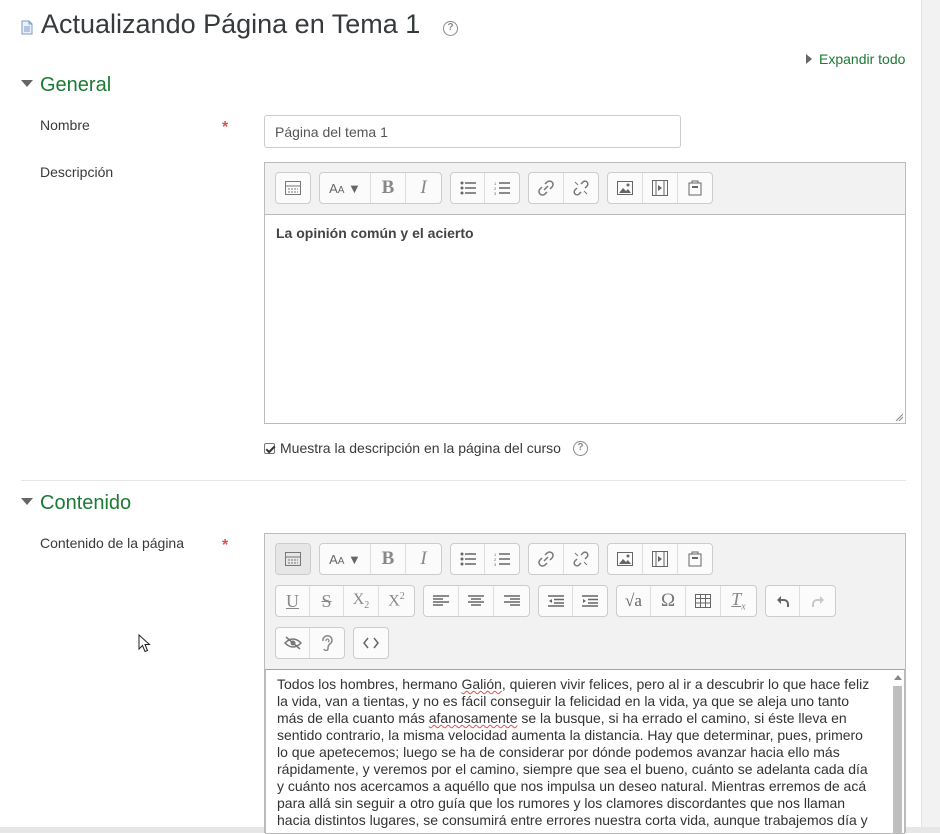  I want to click on strikethrough-icon: S, so click(326, 600).